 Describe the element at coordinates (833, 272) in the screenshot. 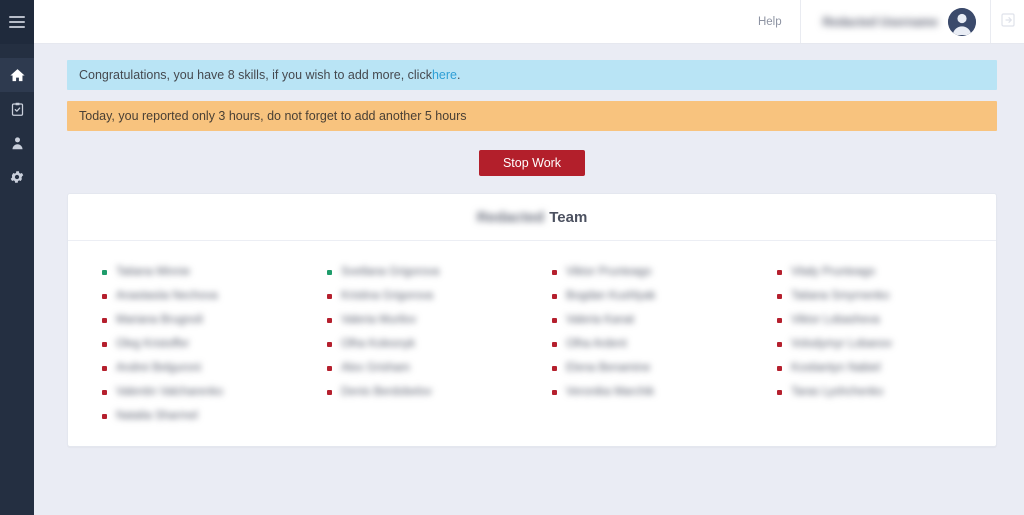

I see `team-member-name: Vitaly Prunteago` at that location.